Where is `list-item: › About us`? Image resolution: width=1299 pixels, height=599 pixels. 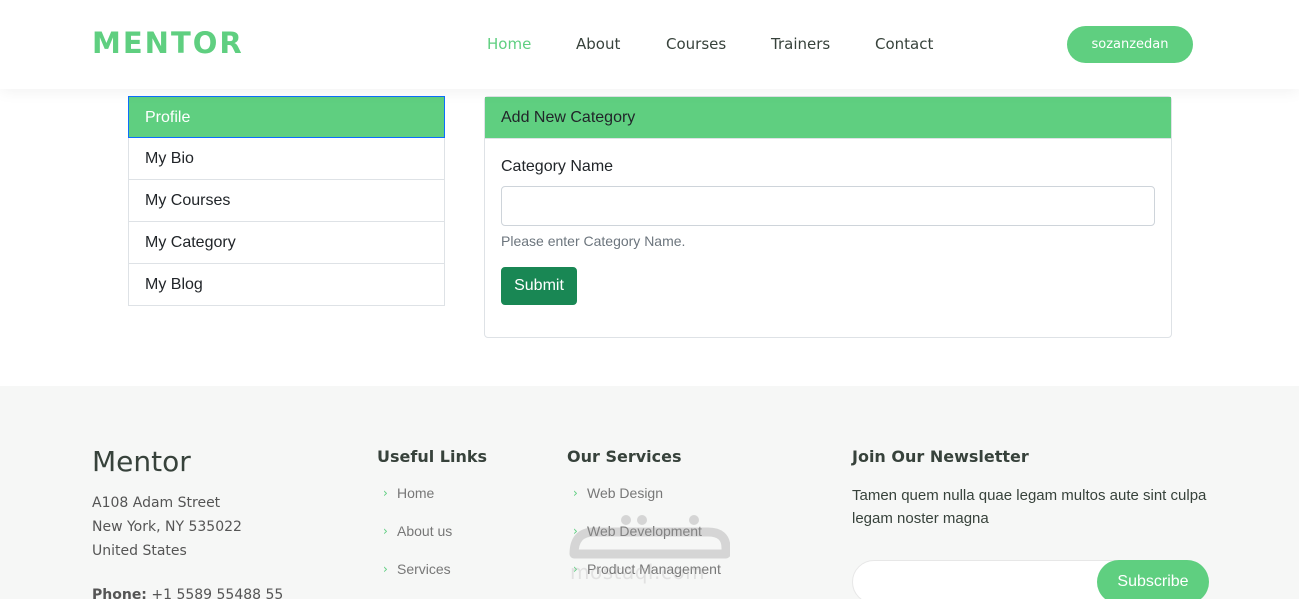
list-item: › About us is located at coordinates (414, 542).